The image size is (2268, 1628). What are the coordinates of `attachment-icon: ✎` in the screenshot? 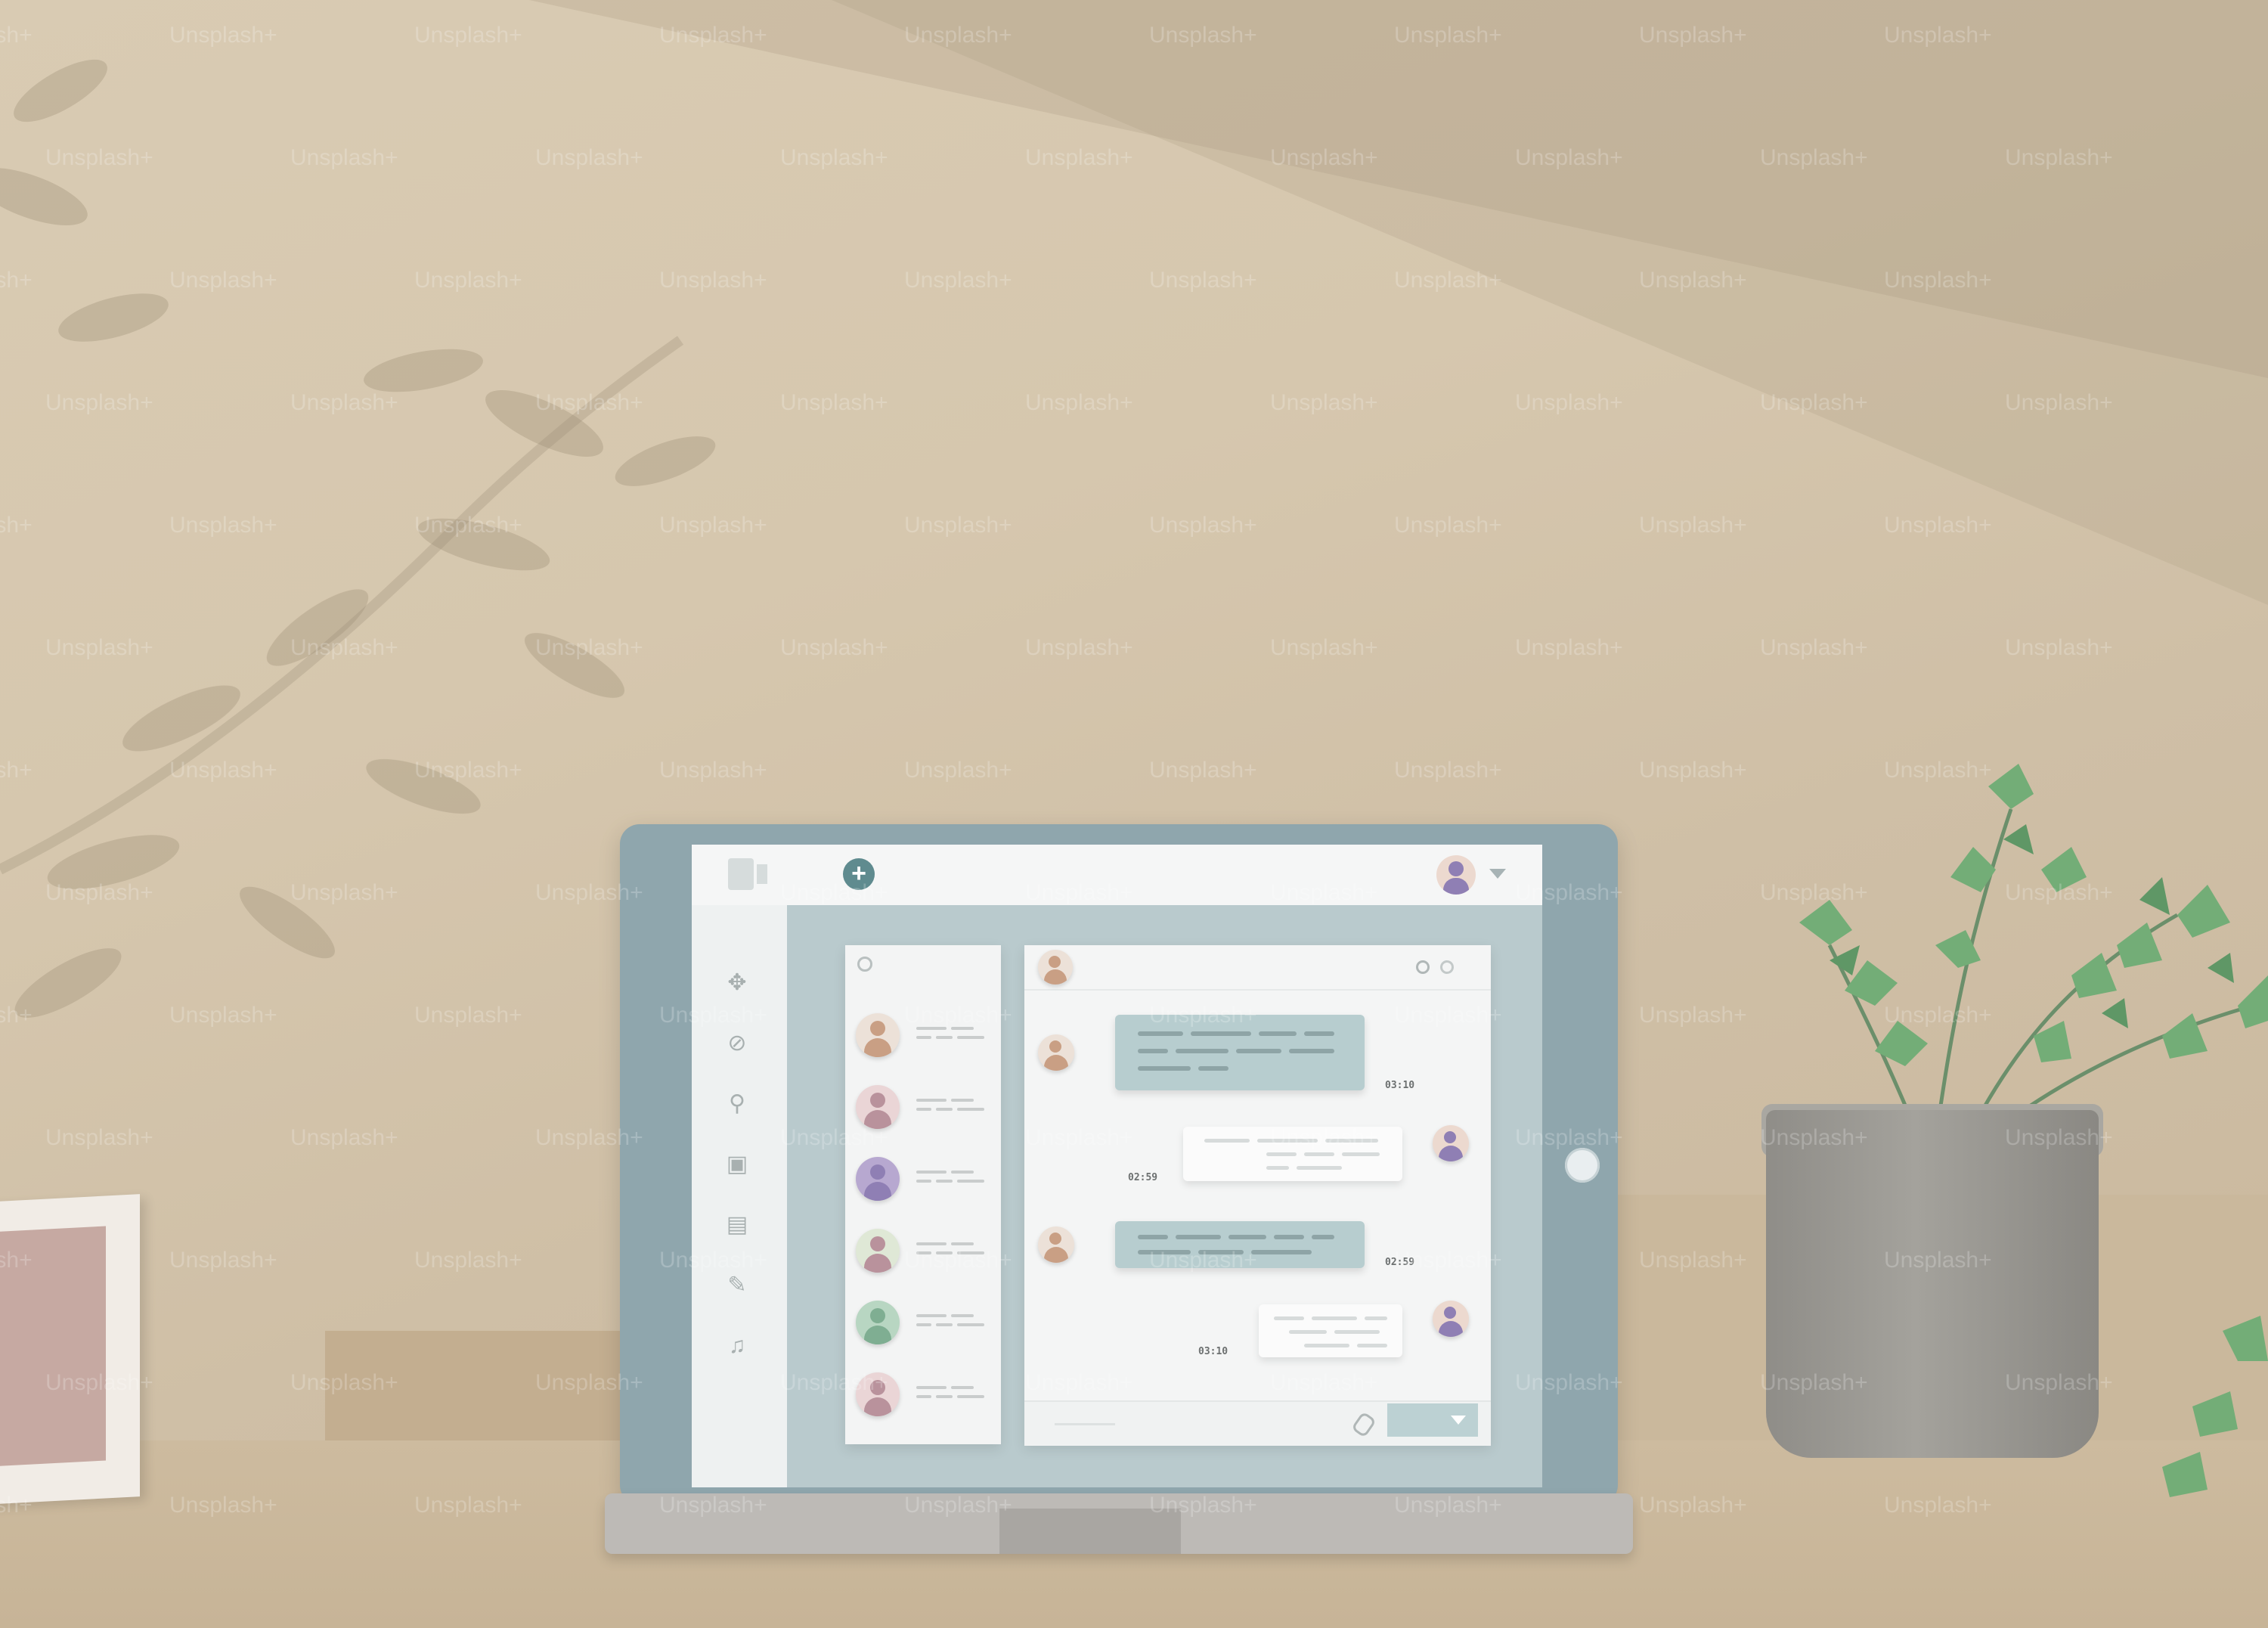 It's located at (737, 1285).